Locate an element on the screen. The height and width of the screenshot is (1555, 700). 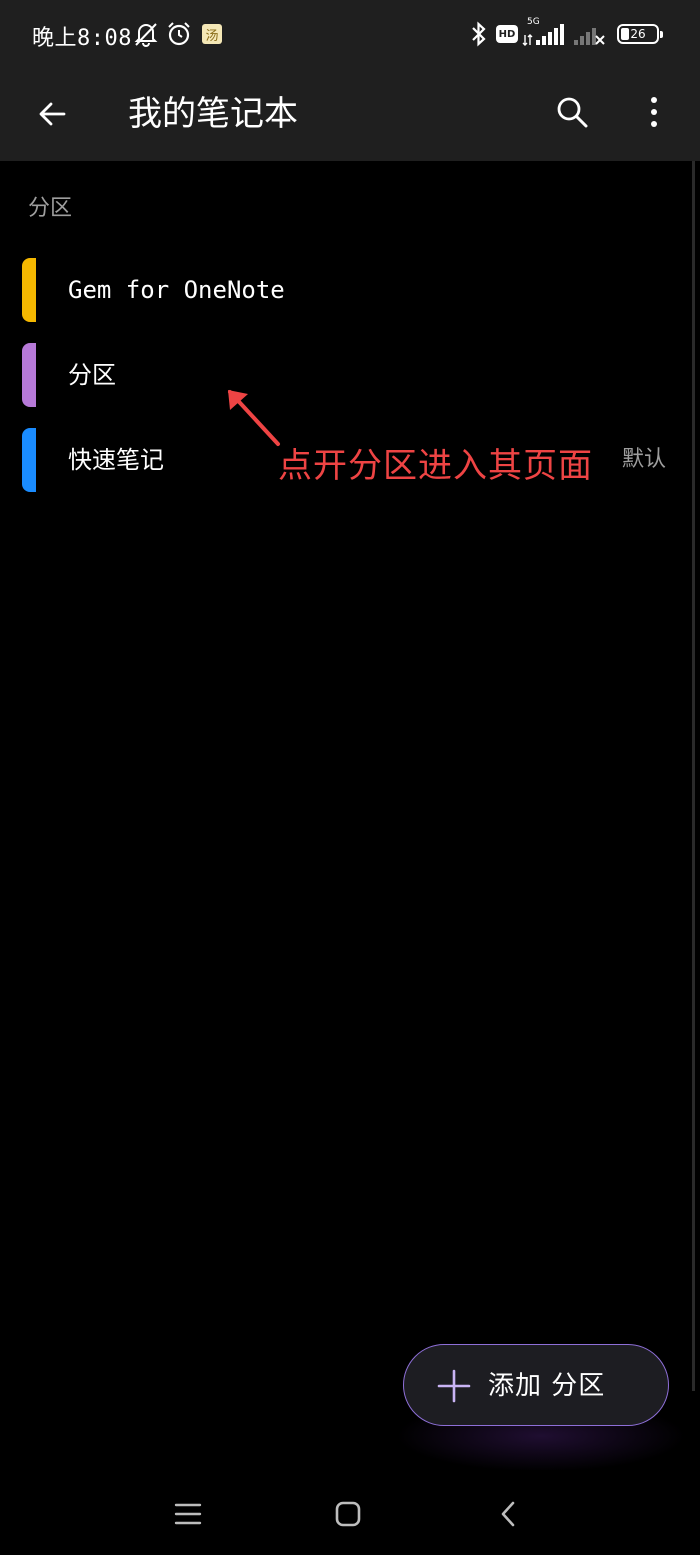
alarm-icon is located at coordinates (179, 34).